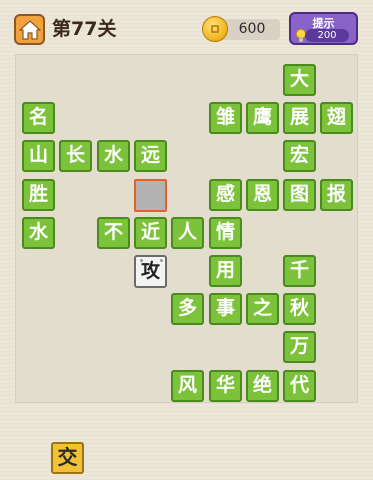 This screenshot has width=373, height=480. Describe the element at coordinates (323, 28) in the screenshot. I see `hint-button: 提示 200` at that location.